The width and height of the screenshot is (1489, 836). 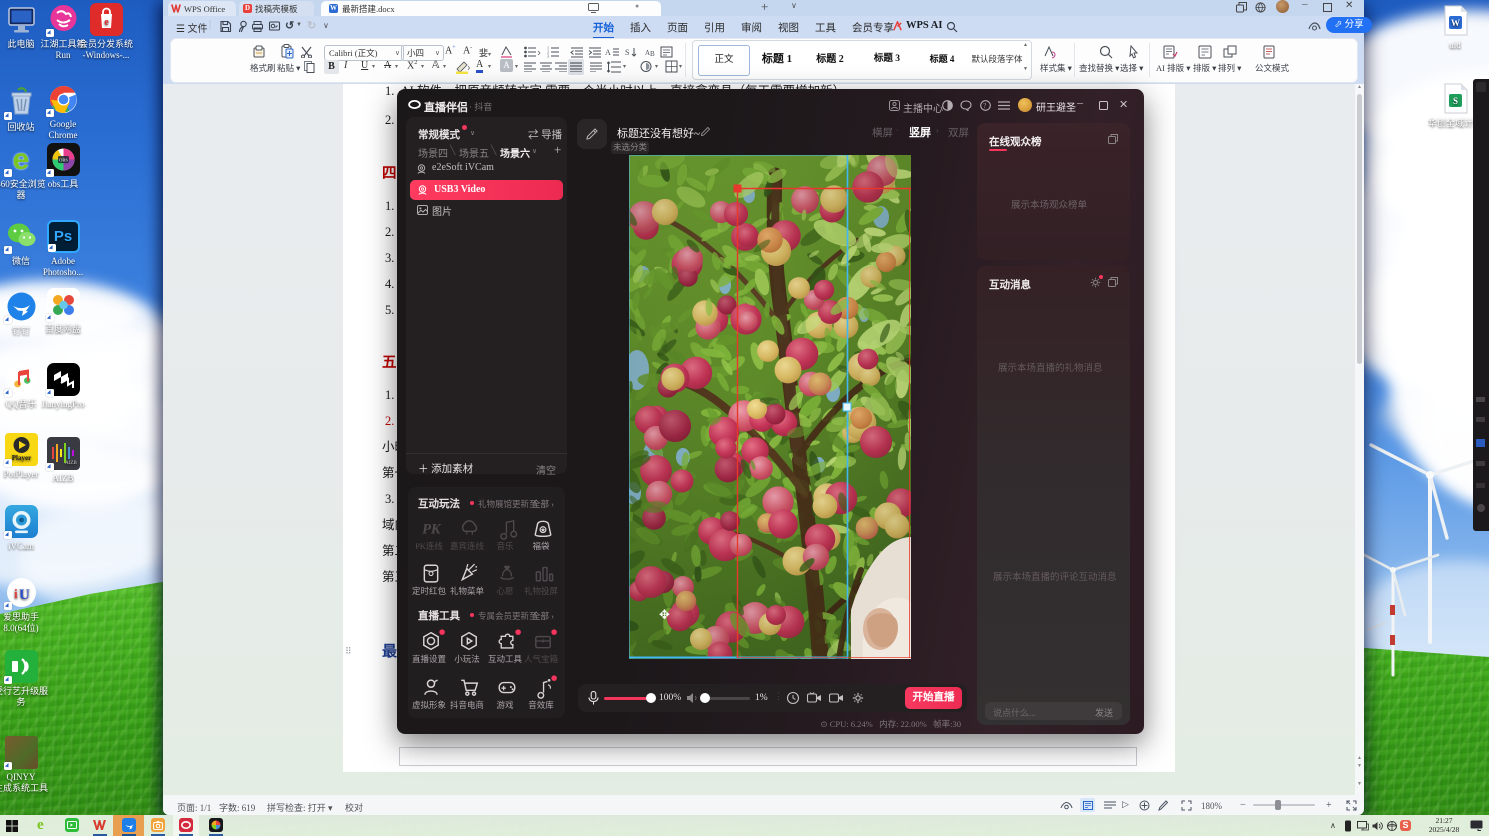 I want to click on svg-text: AIZB, so click(x=71, y=463).